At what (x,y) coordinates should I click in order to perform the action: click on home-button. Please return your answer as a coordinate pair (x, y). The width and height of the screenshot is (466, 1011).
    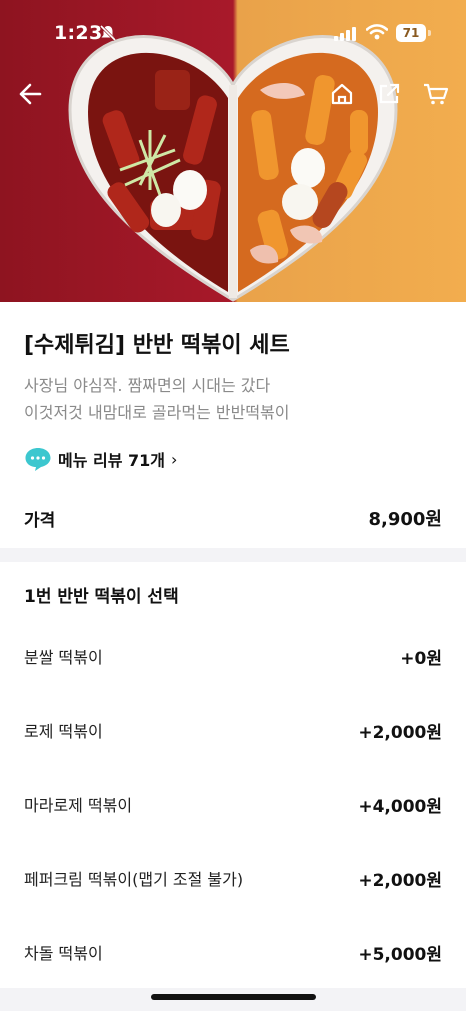
    Looking at the image, I should click on (342, 94).